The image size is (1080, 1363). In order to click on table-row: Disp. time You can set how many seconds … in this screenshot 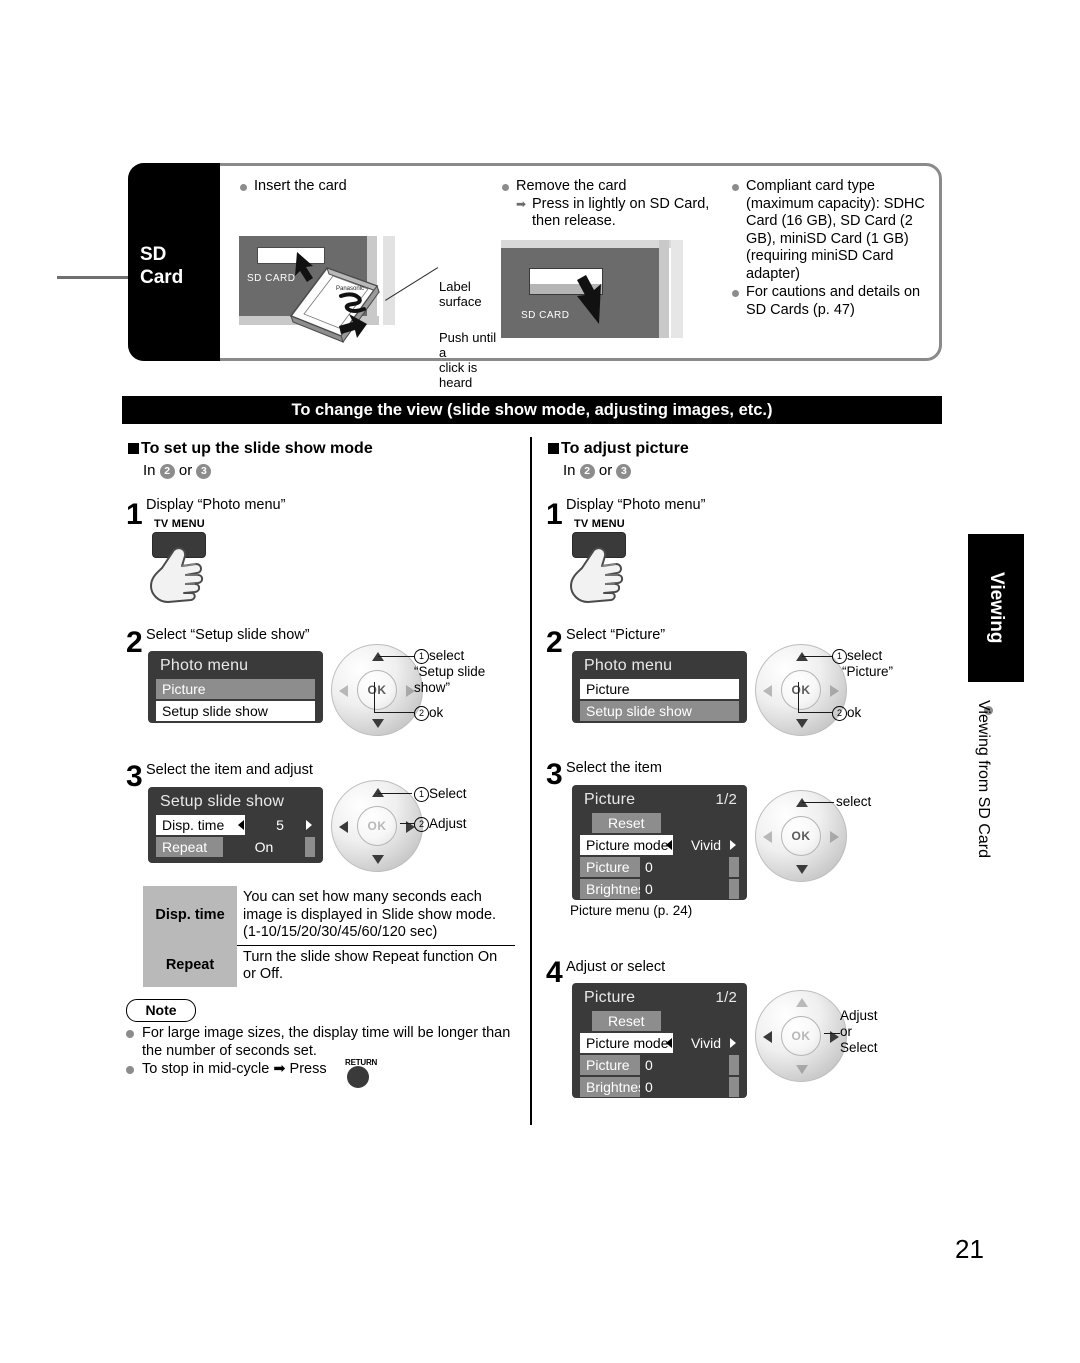, I will do `click(329, 916)`.